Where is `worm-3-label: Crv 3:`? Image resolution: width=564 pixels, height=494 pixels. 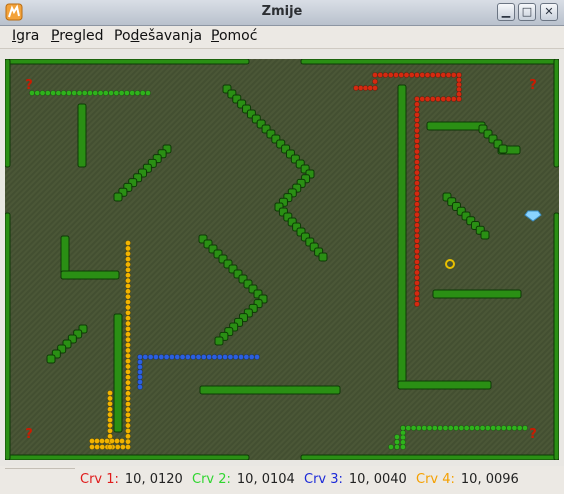
worm-3-label: Crv 3: is located at coordinates (323, 479).